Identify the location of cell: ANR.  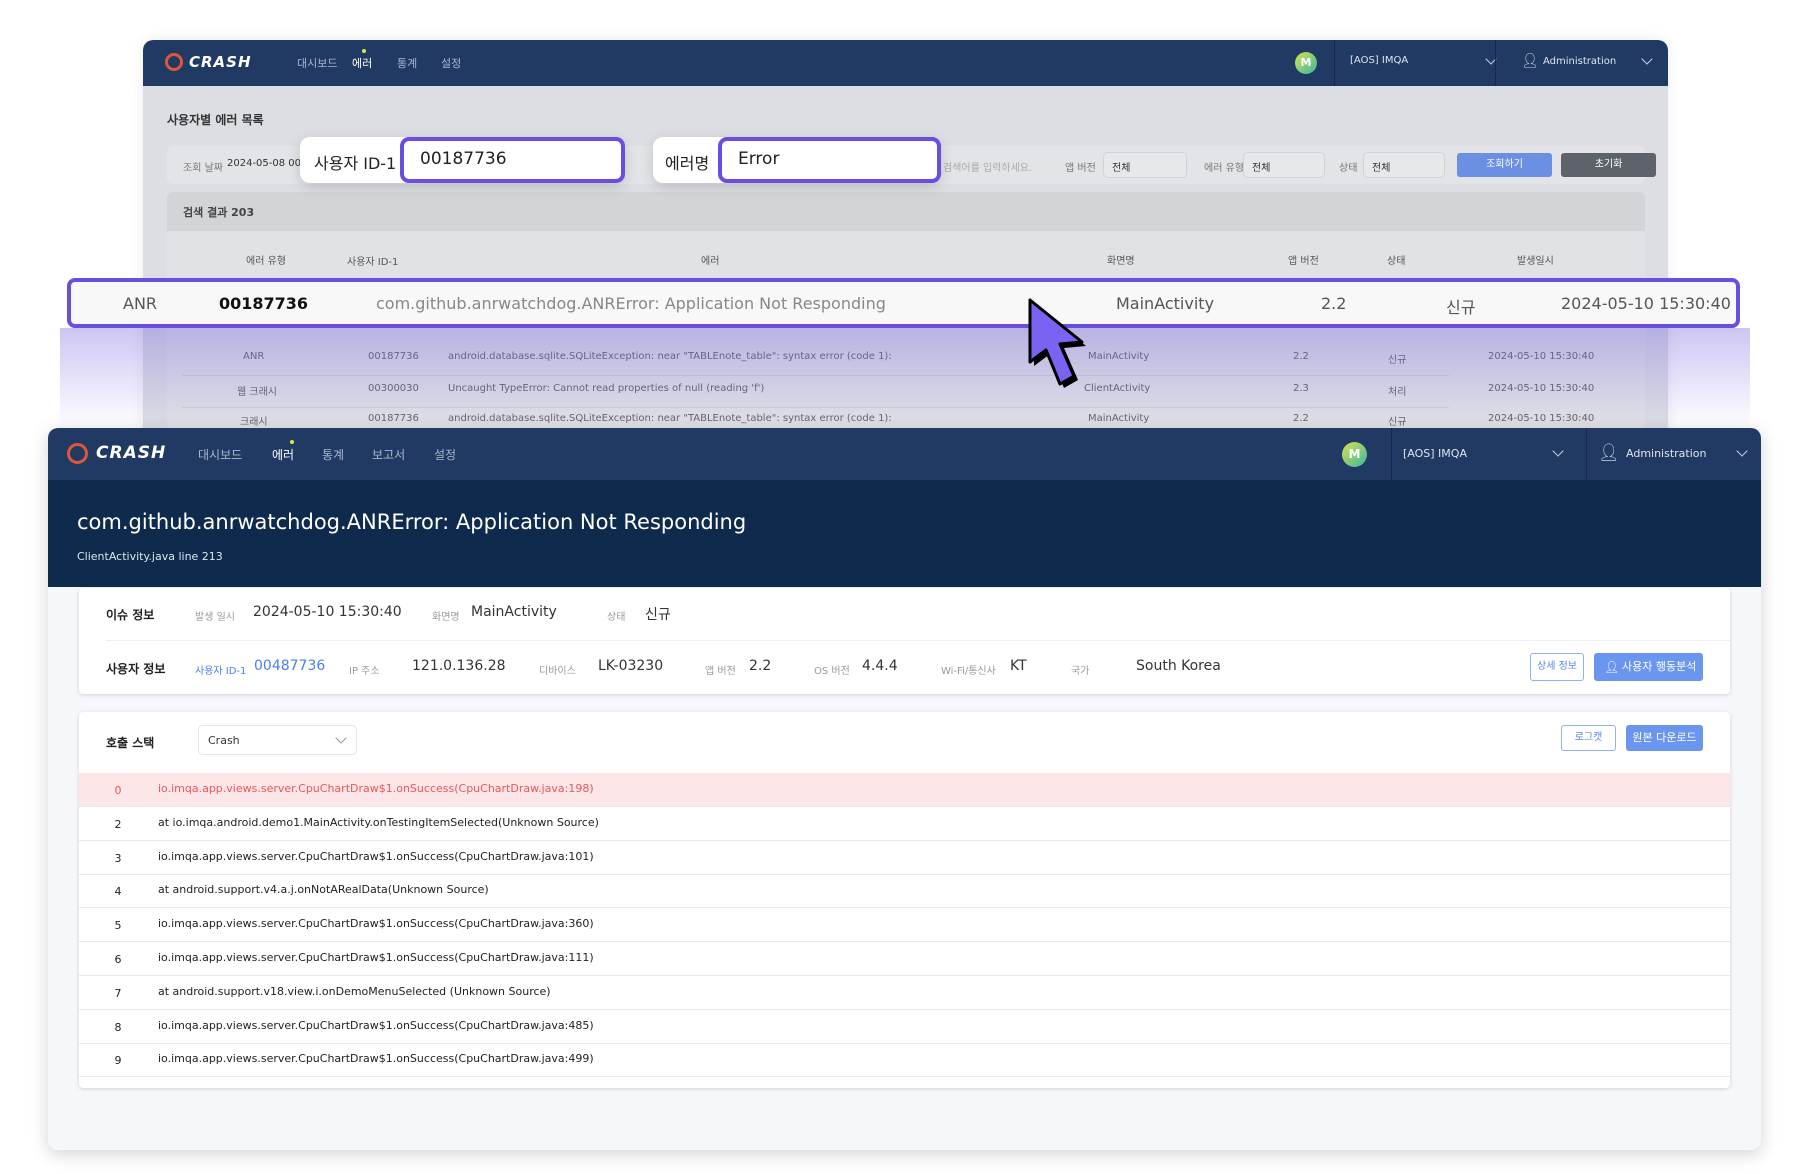
(254, 356).